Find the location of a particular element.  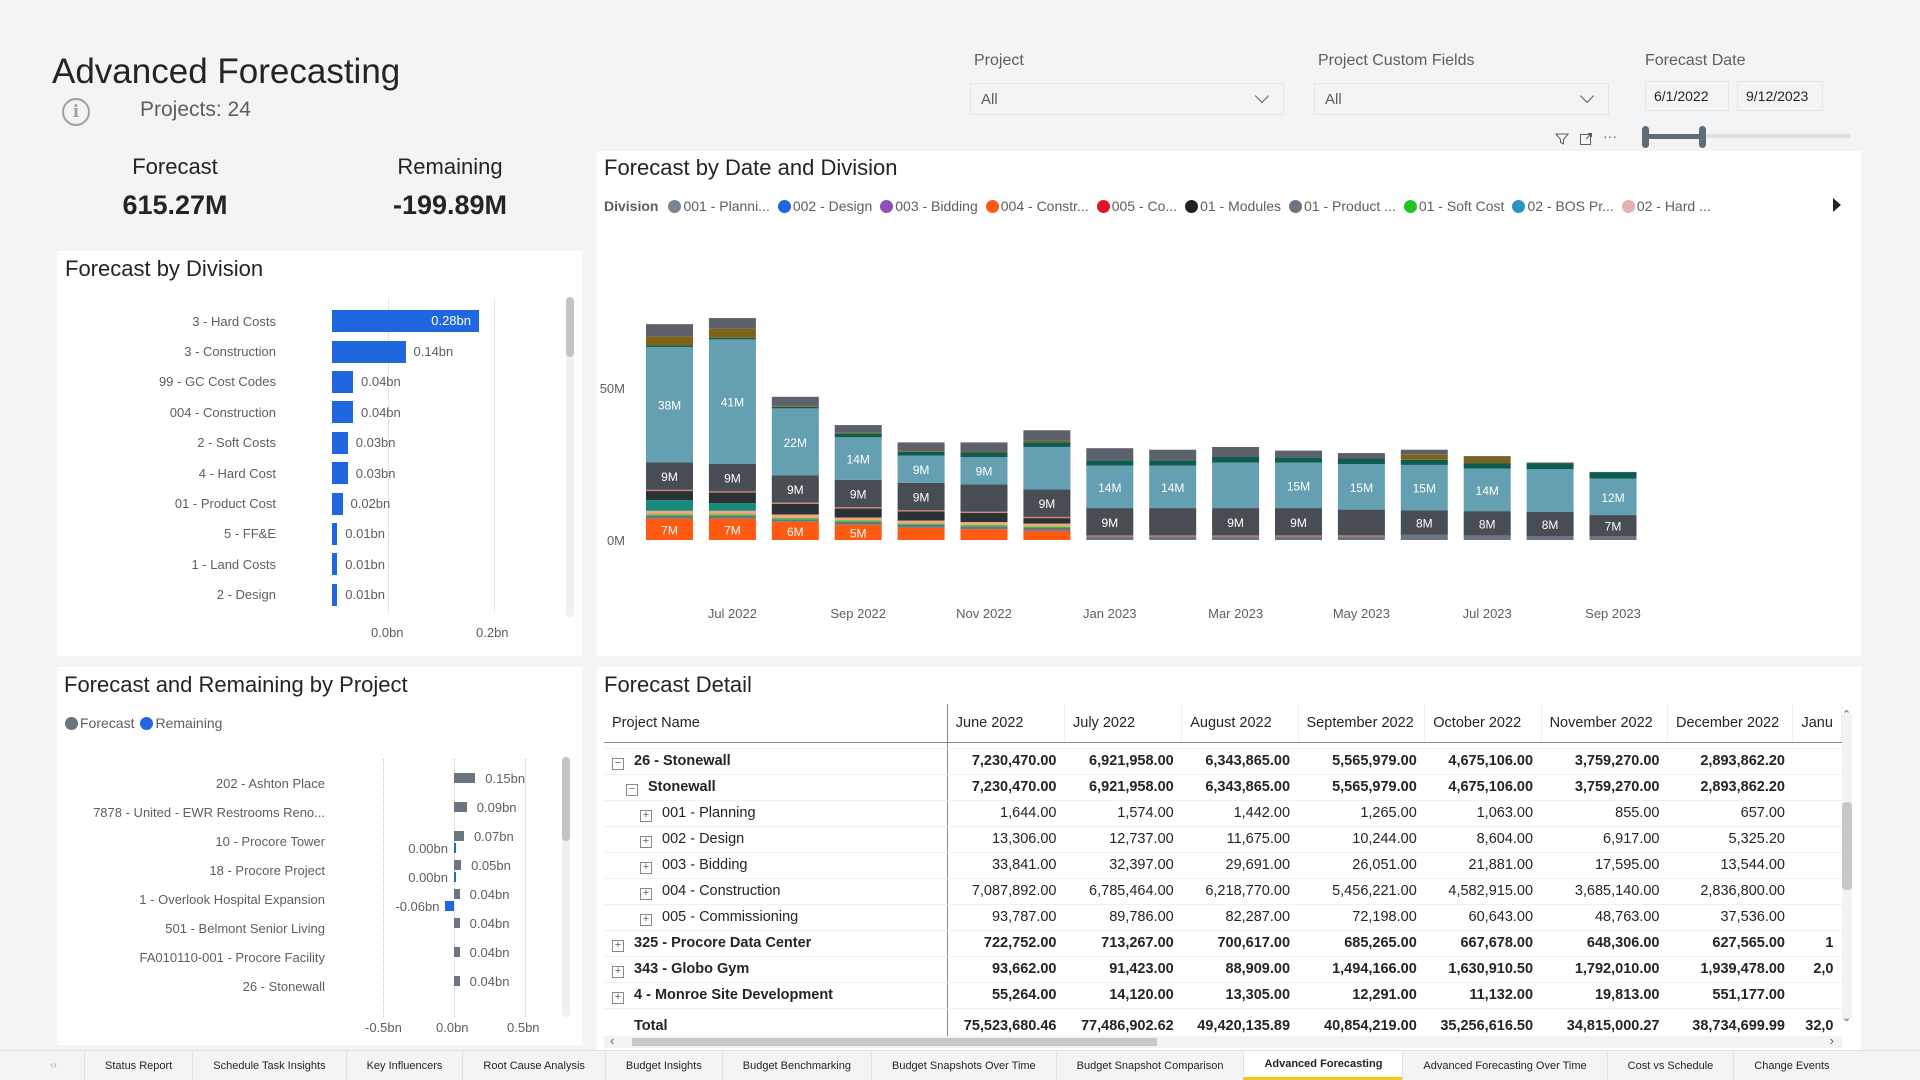

custom-fields-dropdown: All is located at coordinates (1461, 99).